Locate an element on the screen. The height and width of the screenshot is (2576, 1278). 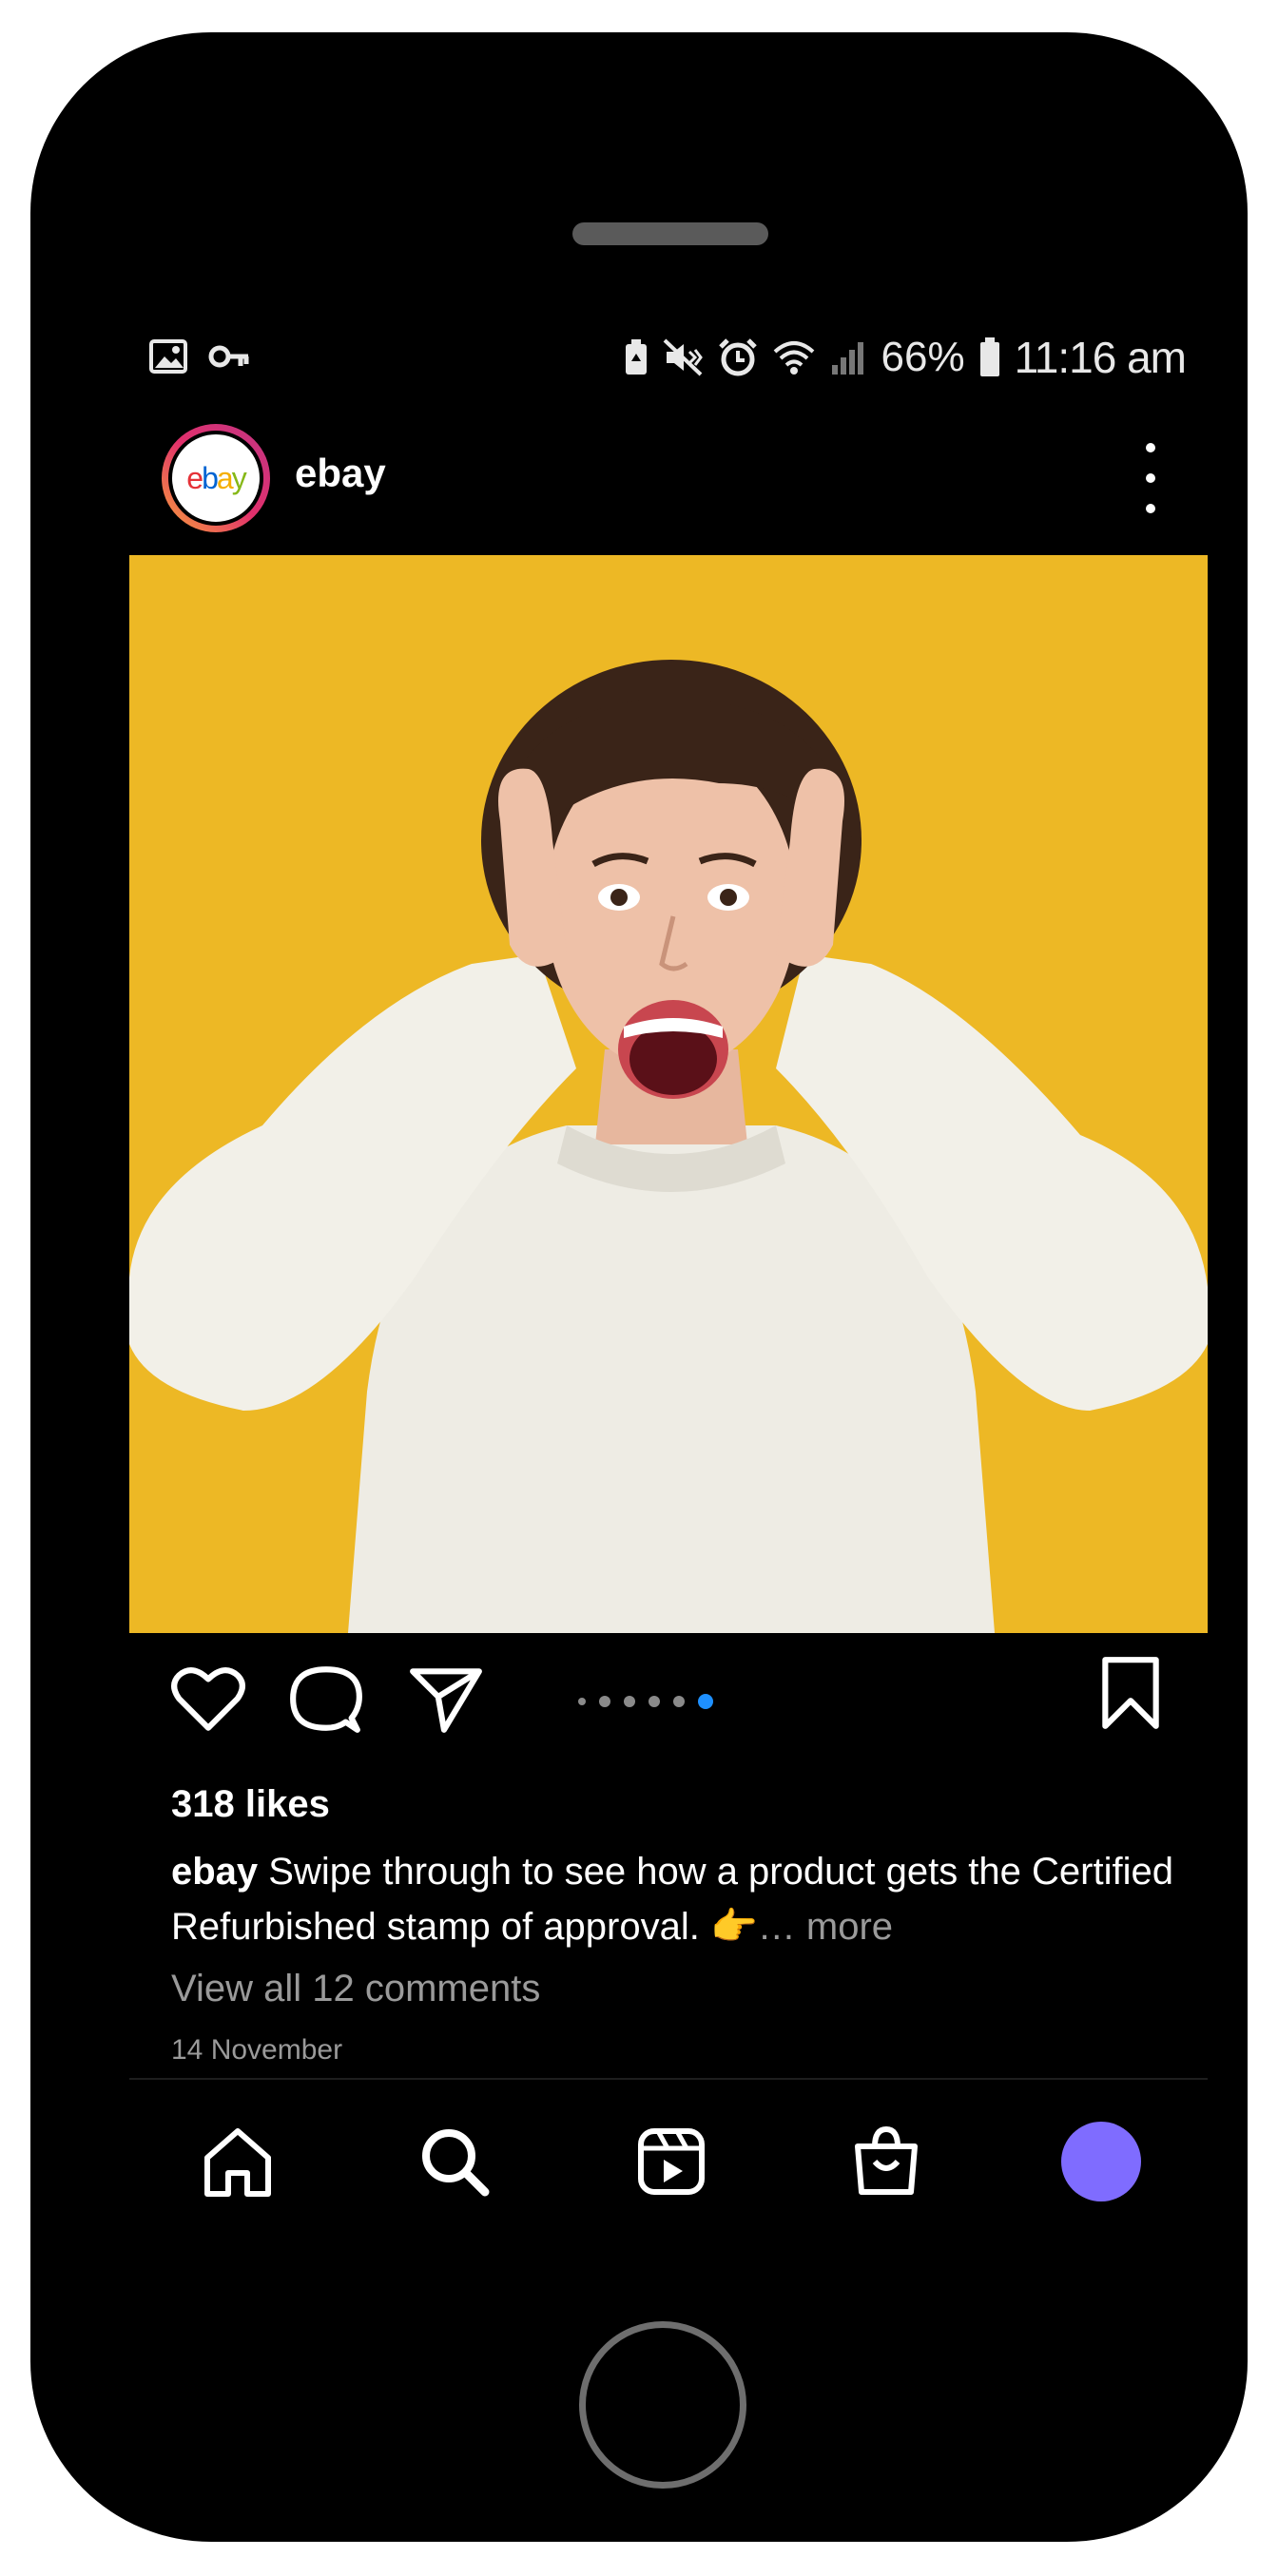
post-header: ebay ebay is located at coordinates (666, 479).